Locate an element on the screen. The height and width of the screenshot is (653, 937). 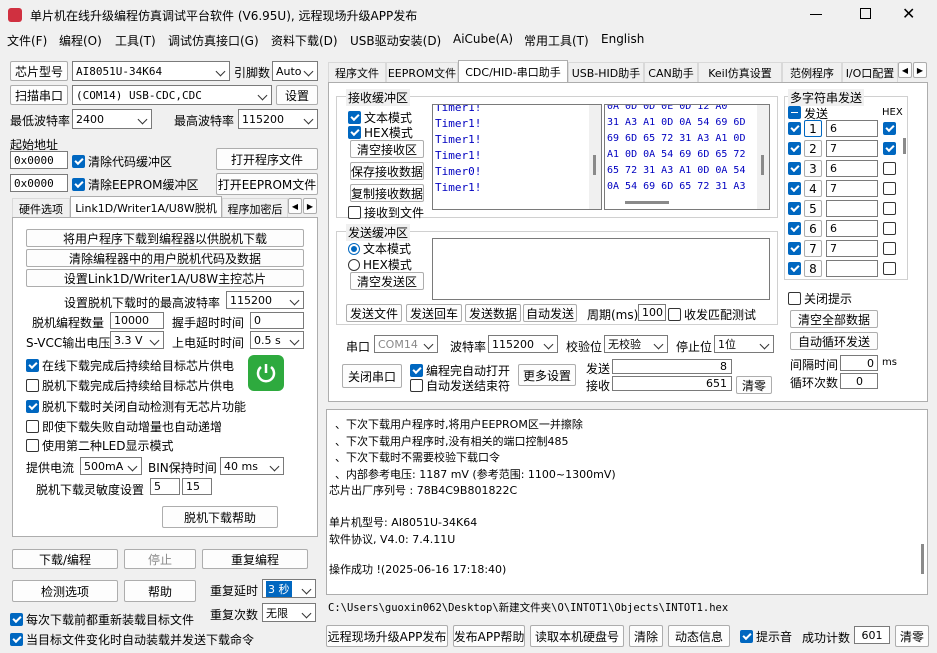
stop-bit-select: 1位 is located at coordinates (744, 344).